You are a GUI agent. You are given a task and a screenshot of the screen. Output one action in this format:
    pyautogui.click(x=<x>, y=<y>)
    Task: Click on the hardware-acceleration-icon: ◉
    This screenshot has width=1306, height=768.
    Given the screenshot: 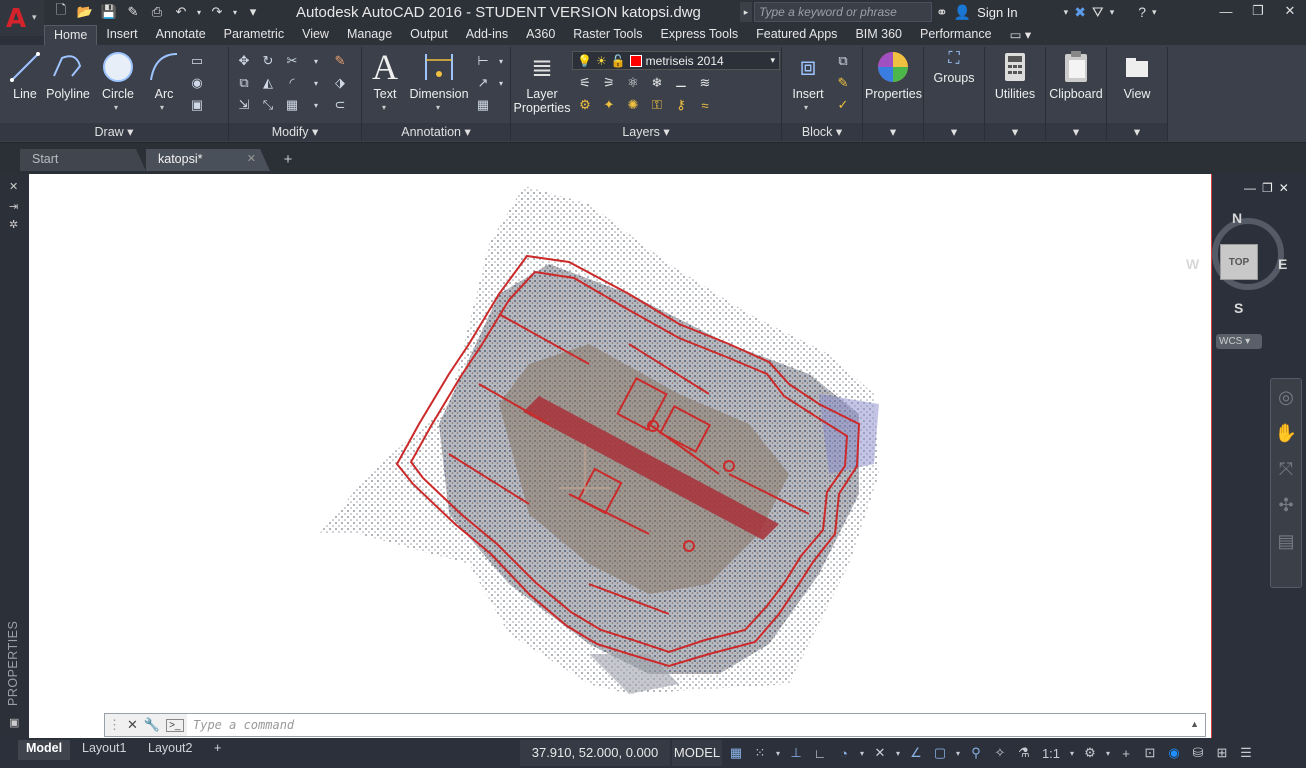 What is the action you would take?
    pyautogui.click(x=1174, y=753)
    